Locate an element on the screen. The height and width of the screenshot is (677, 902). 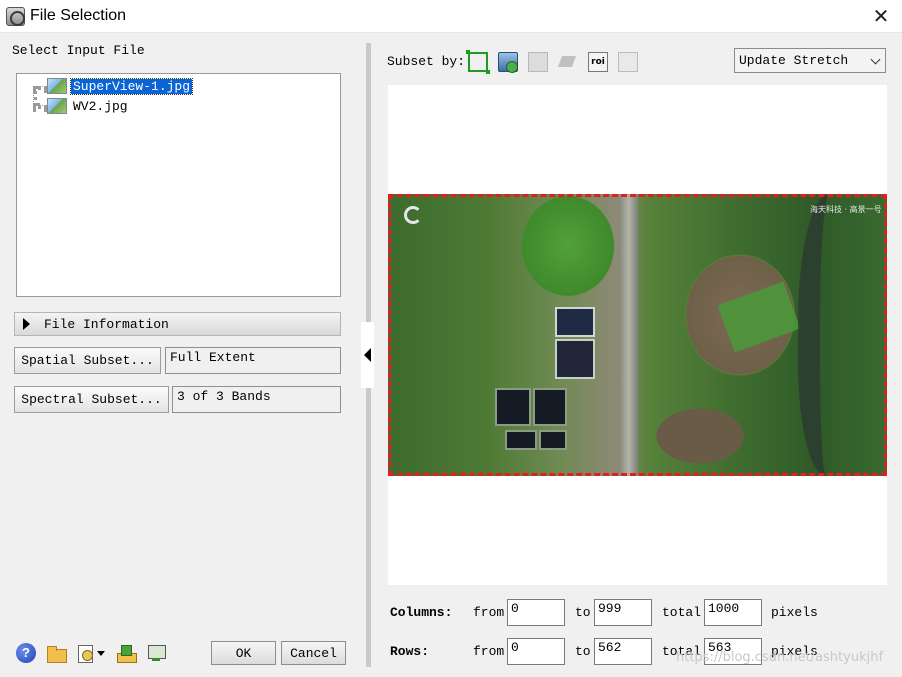
file-information-label: File Information is located at coordinates (106, 324).